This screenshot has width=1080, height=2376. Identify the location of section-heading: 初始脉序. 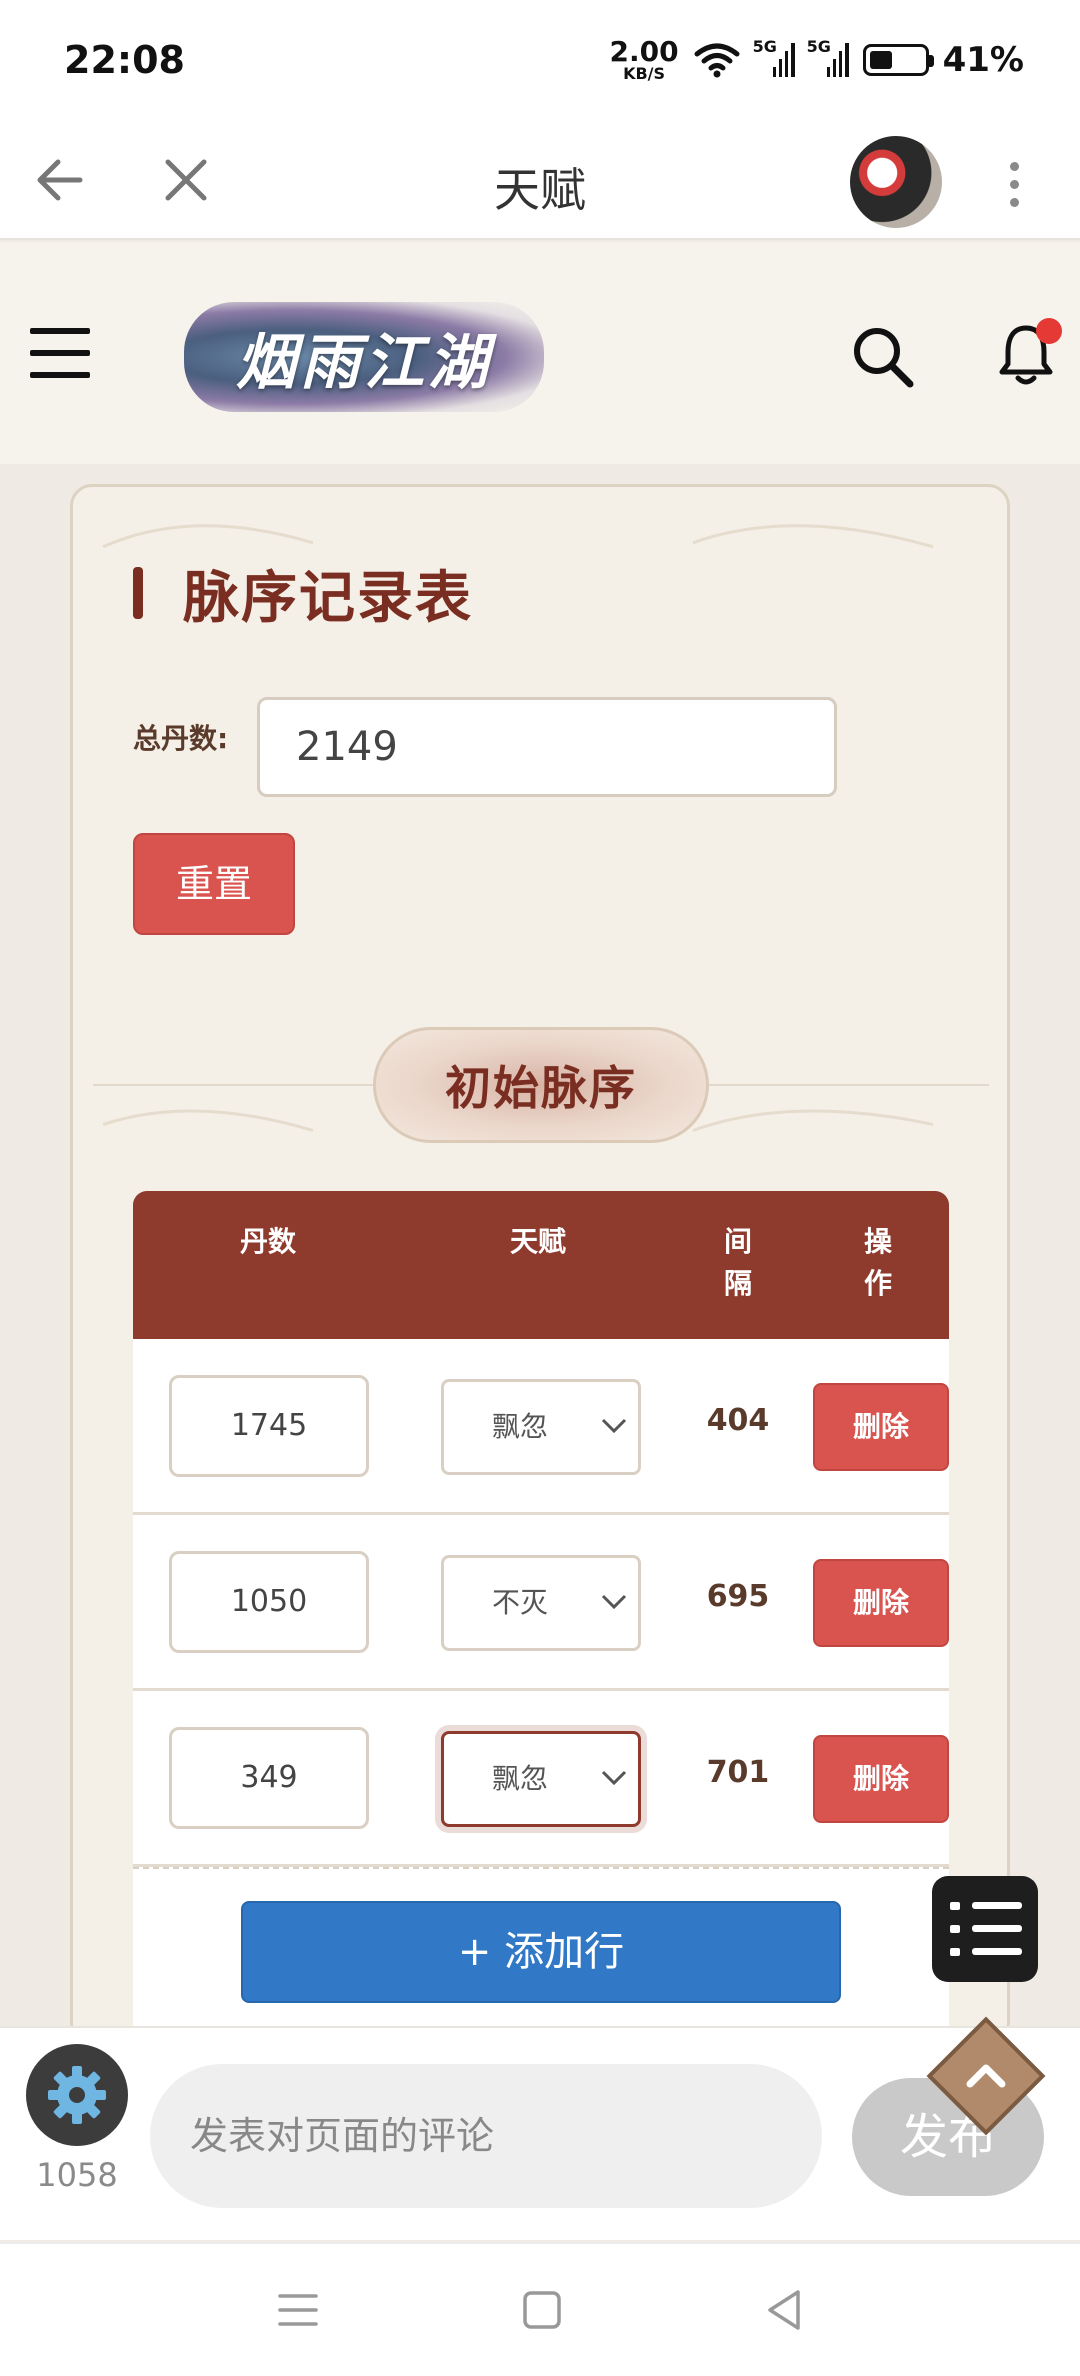
(541, 1085).